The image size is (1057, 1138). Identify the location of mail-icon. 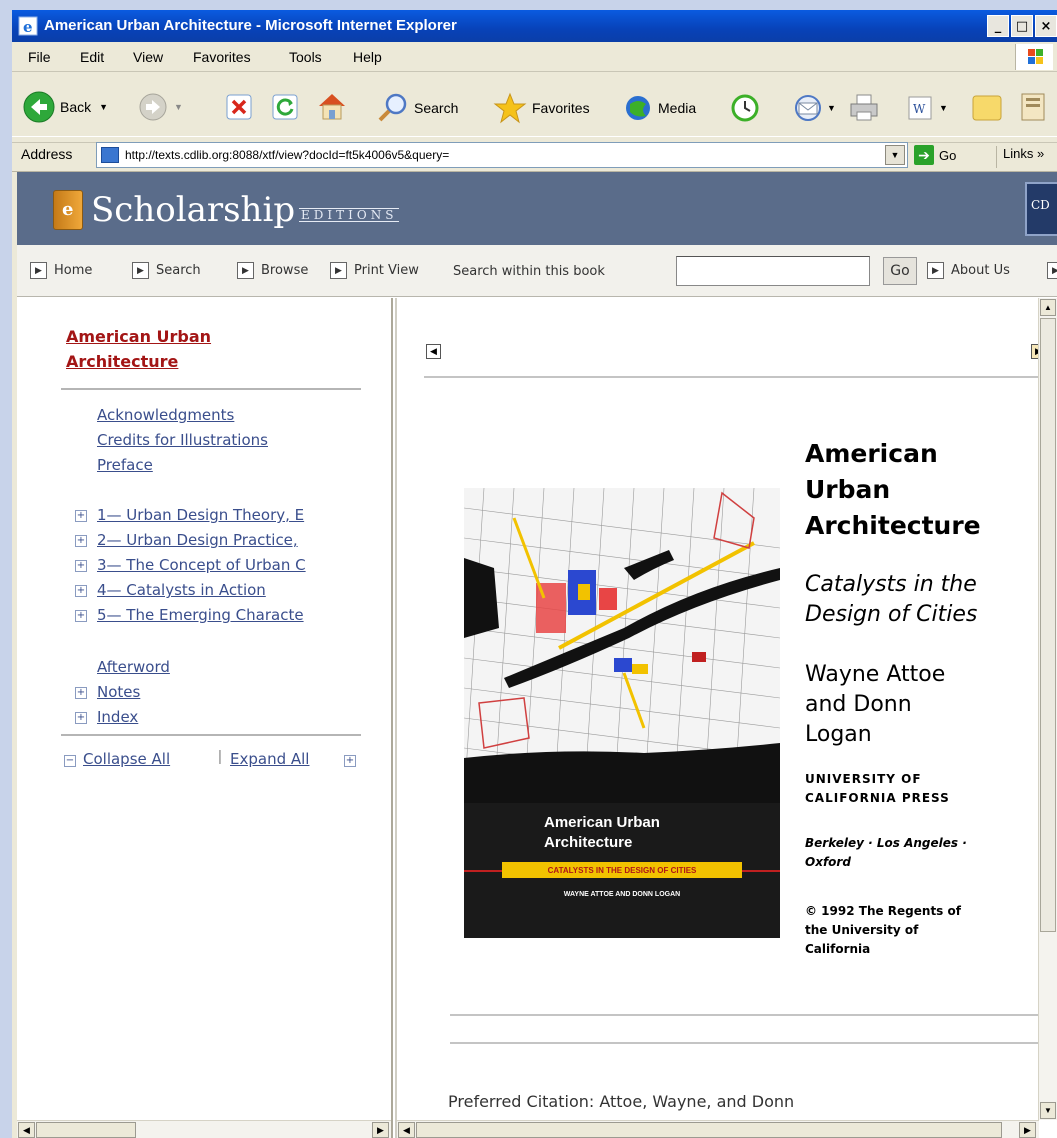
(808, 108).